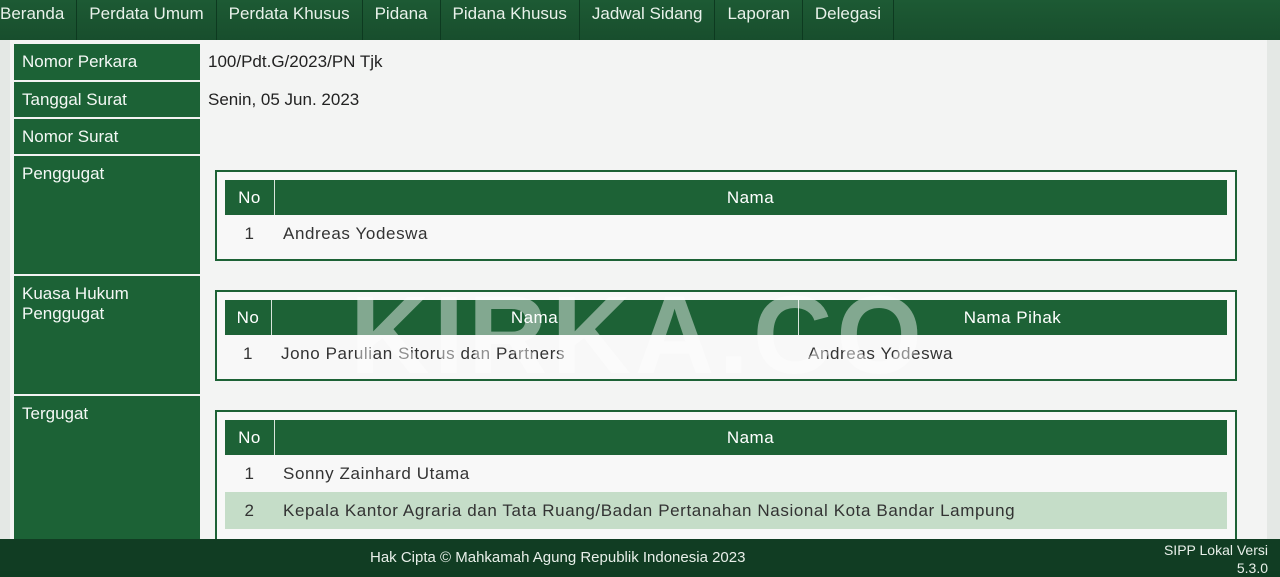 This screenshot has height=577, width=1280. Describe the element at coordinates (107, 62) in the screenshot. I see `label-nomor-perkara: Nomor Perkara` at that location.